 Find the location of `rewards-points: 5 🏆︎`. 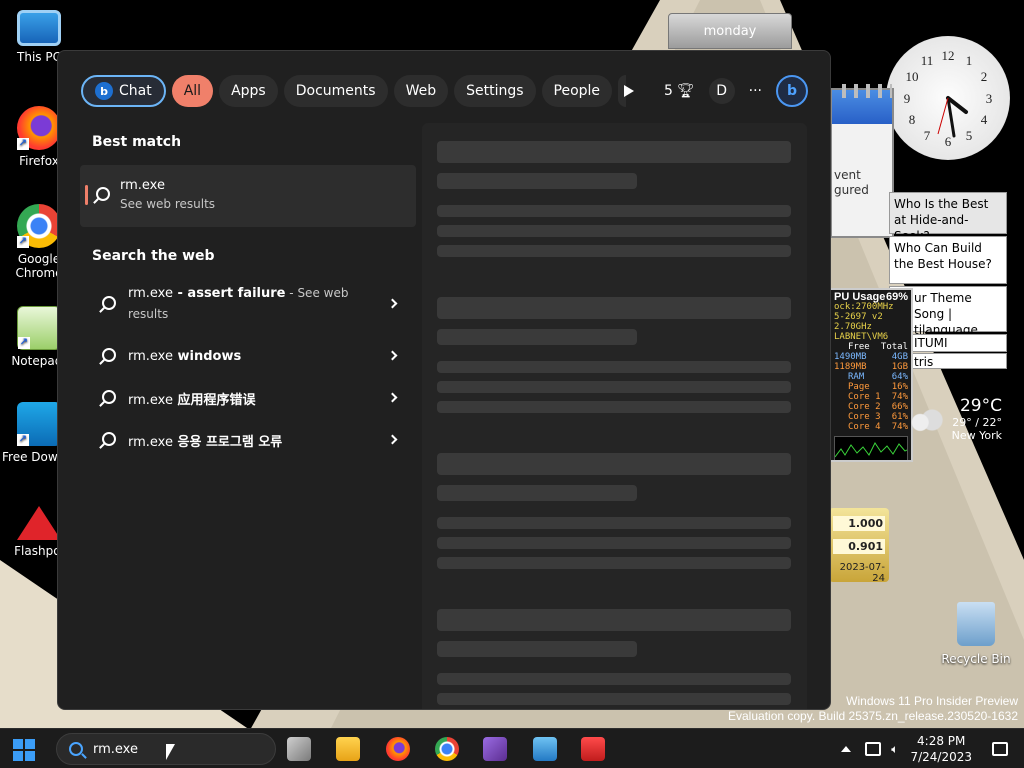

rewards-points: 5 🏆︎ is located at coordinates (679, 91).